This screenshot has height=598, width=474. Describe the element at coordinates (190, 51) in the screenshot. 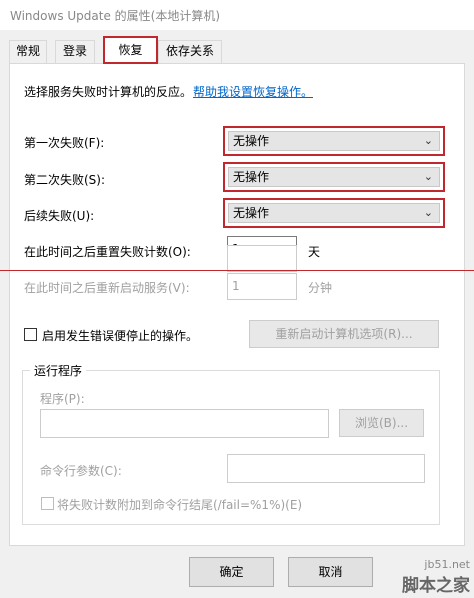

I see `tab-dependencies: 依存关系` at that location.